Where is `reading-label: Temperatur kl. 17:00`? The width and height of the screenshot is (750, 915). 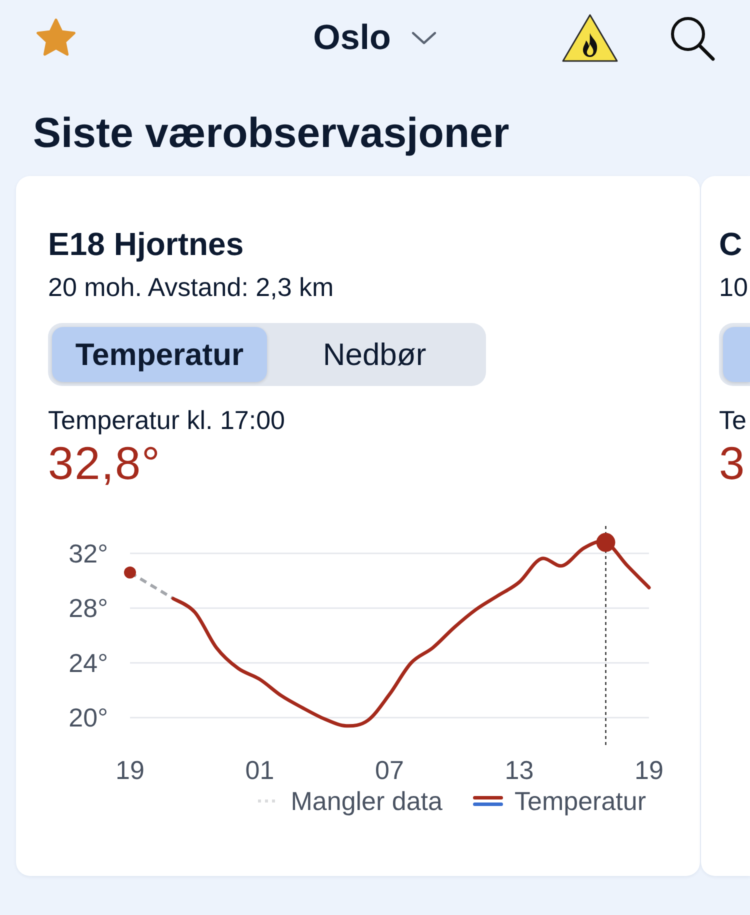 reading-label: Temperatur kl. 17:00 is located at coordinates (167, 420).